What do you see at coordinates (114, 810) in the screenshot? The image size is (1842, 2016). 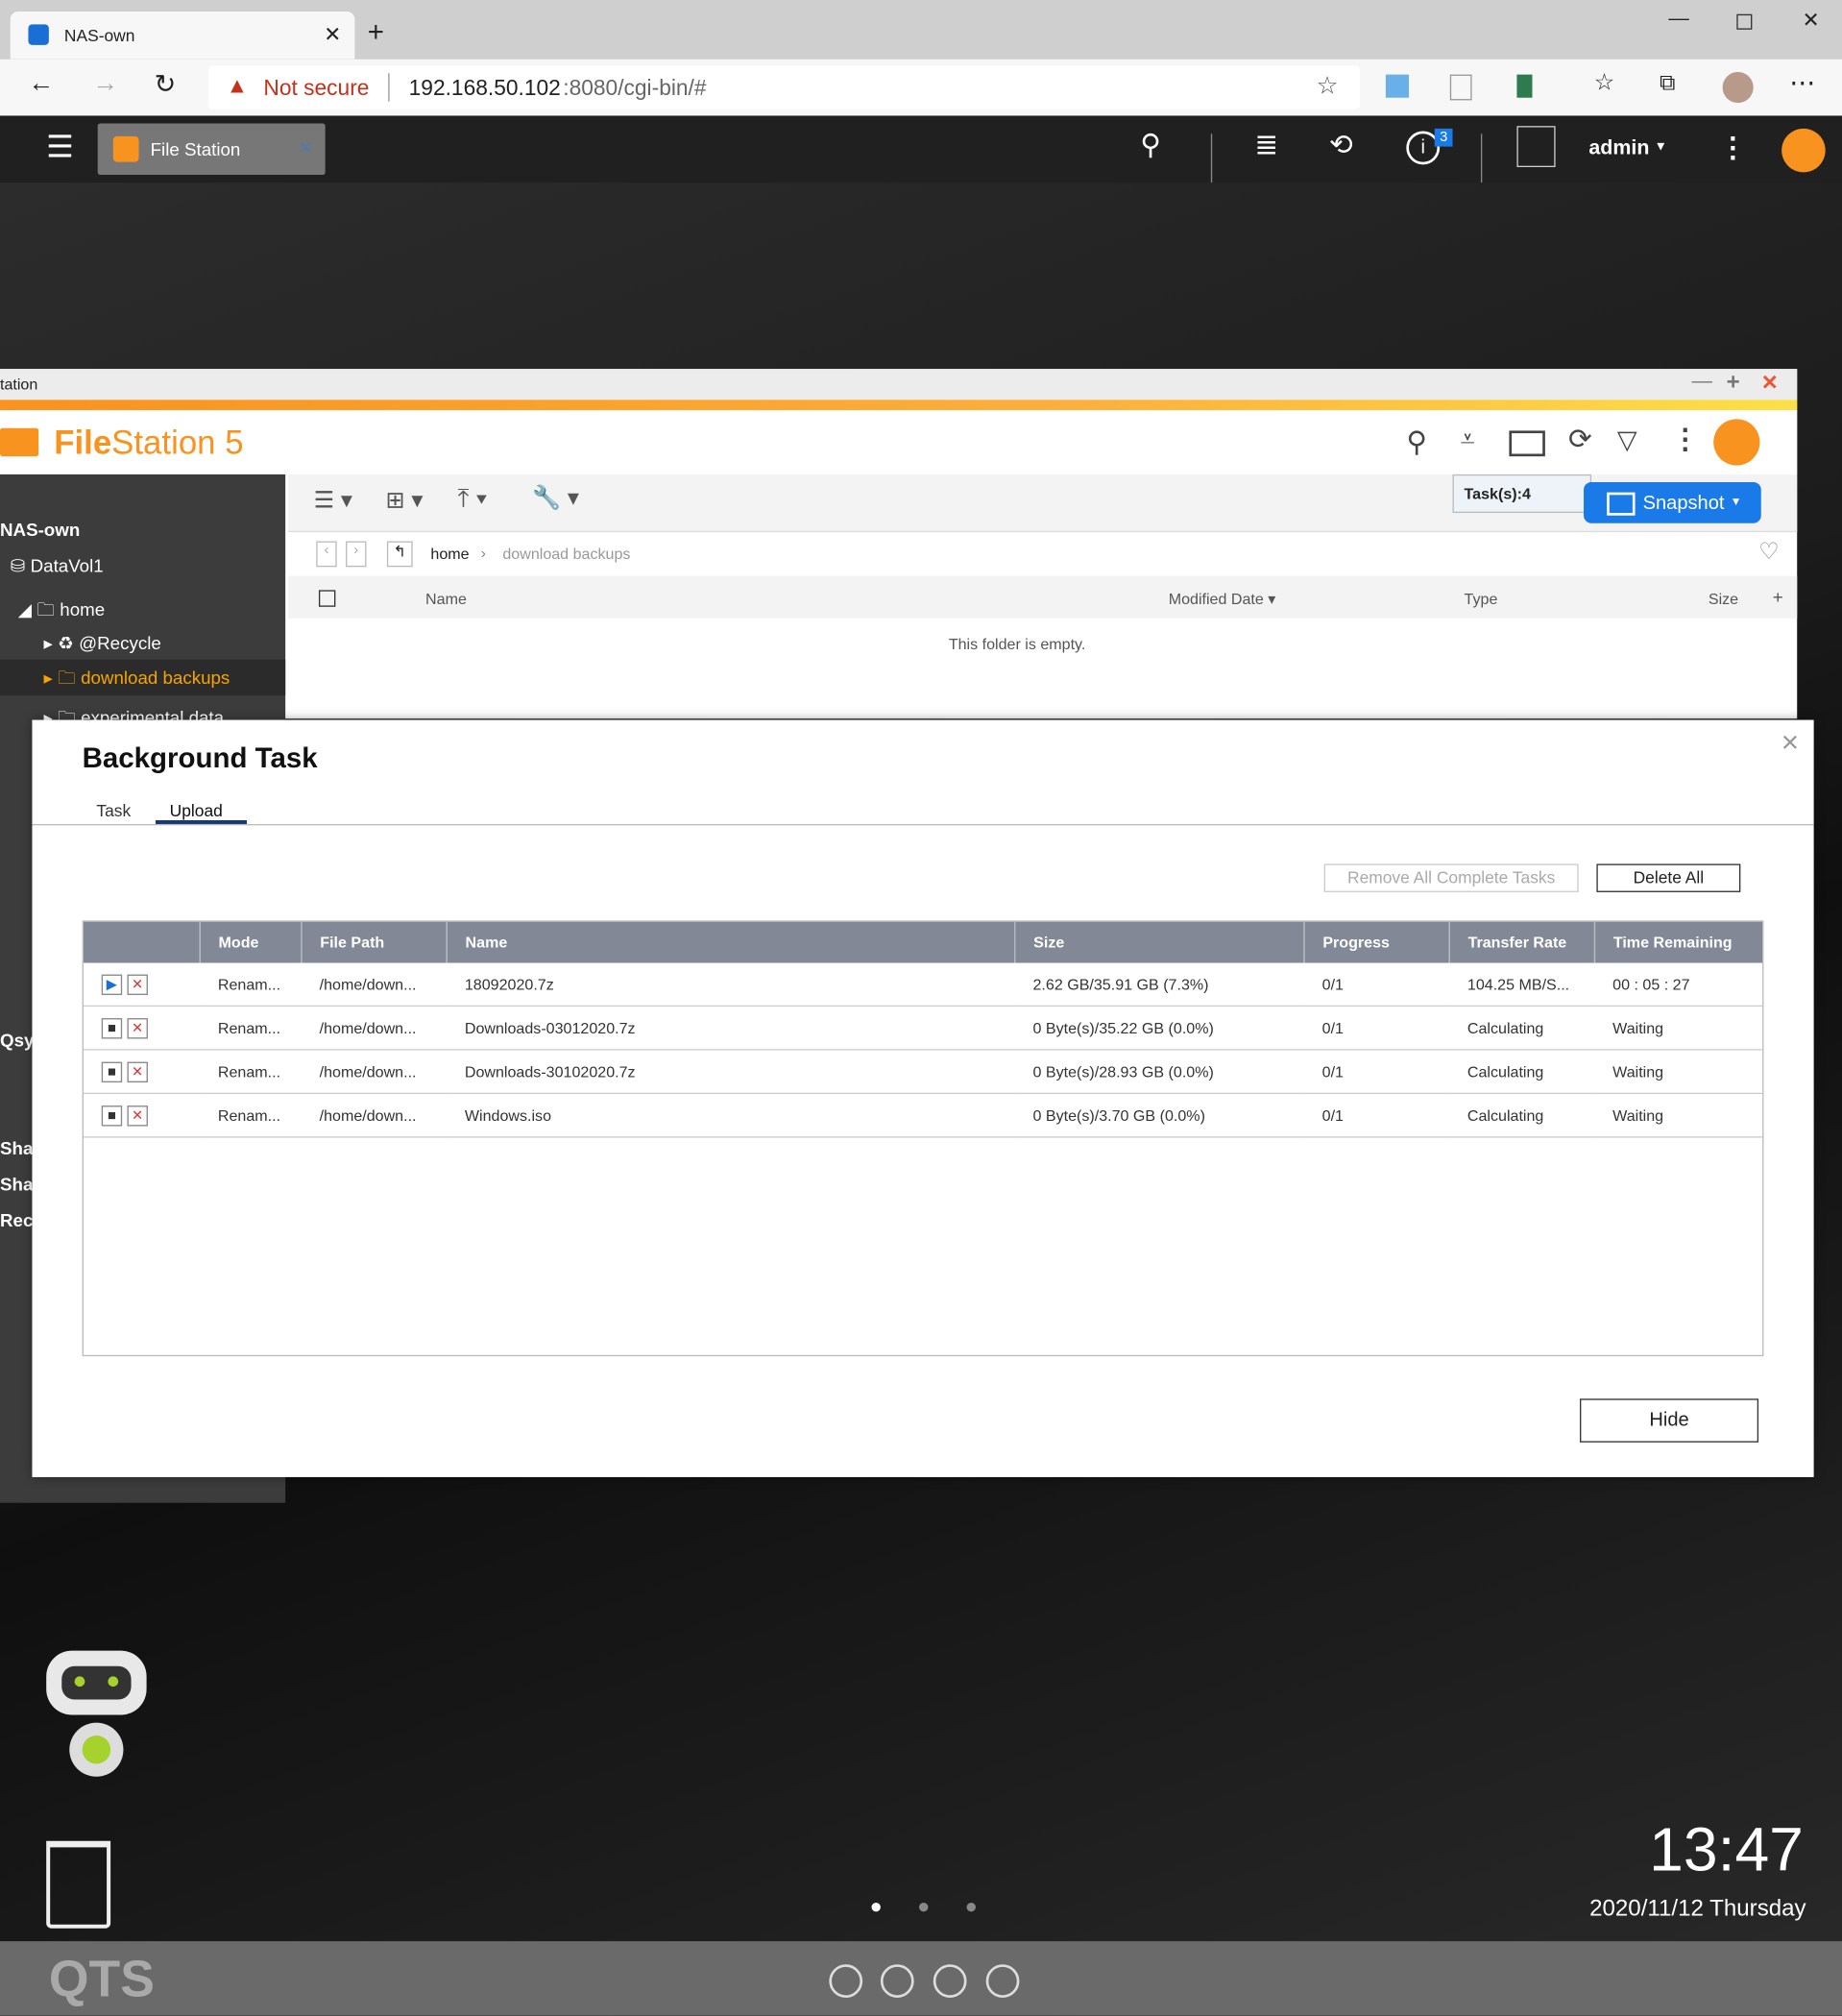 I see `tab-task: Task` at bounding box center [114, 810].